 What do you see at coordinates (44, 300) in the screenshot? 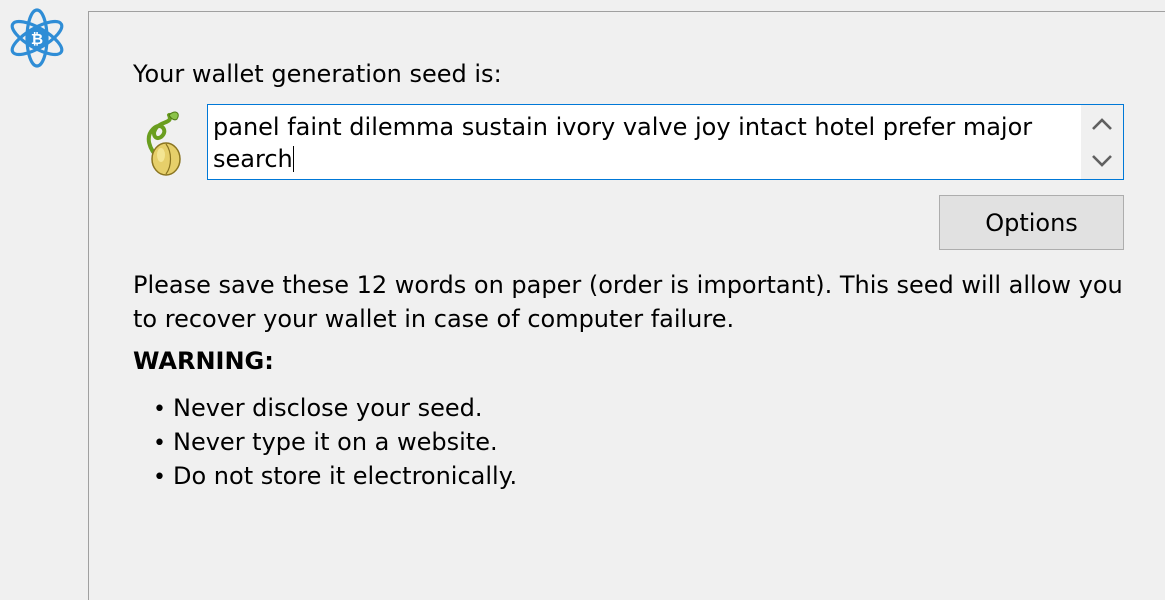
I see `logo-strip: ₿` at bounding box center [44, 300].